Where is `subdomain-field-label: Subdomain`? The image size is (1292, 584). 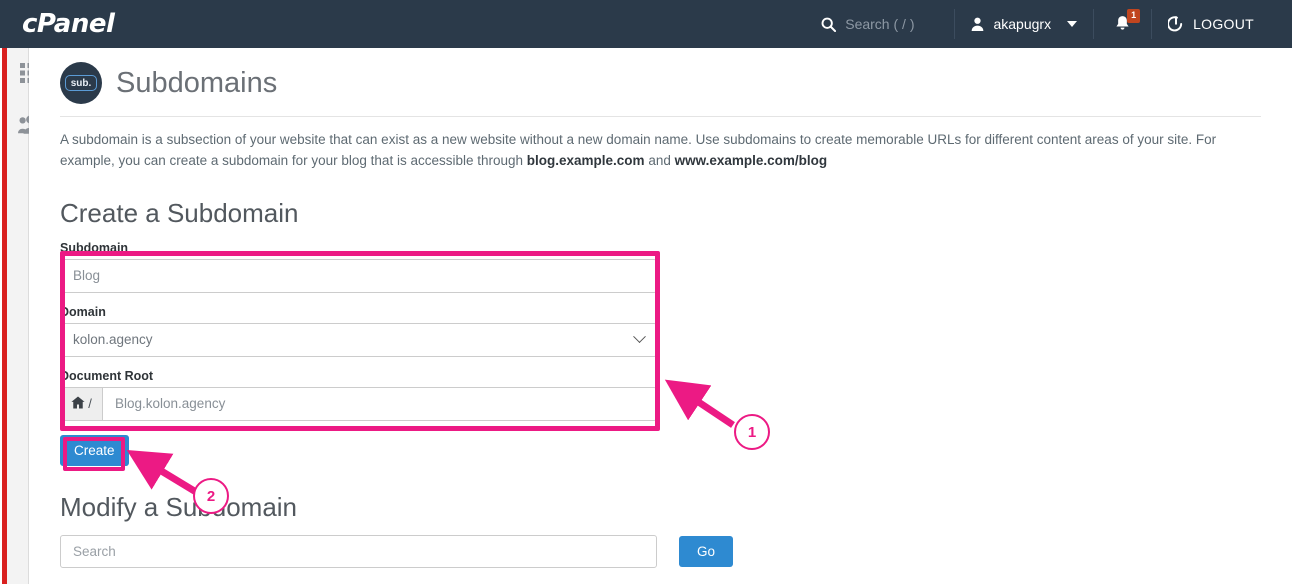 subdomain-field-label: Subdomain is located at coordinates (94, 247).